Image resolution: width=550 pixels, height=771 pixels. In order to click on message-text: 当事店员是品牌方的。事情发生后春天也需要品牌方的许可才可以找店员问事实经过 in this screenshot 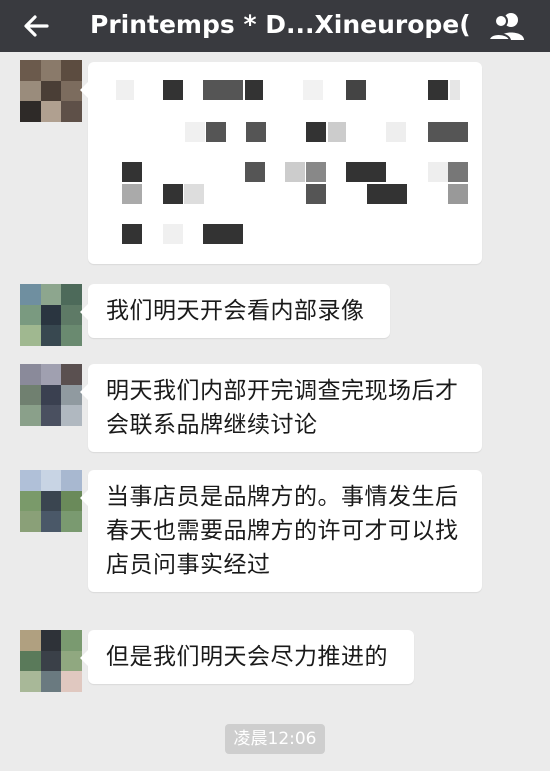, I will do `click(282, 531)`.